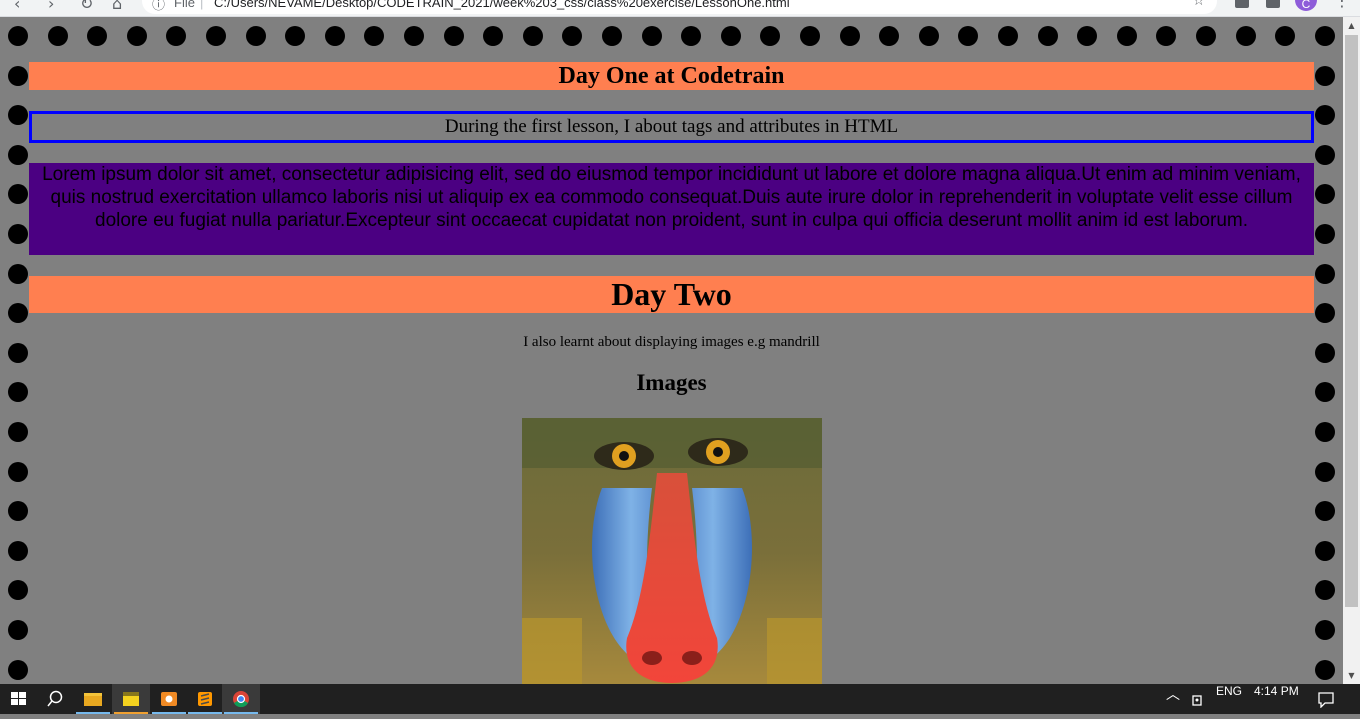 The image size is (1360, 719). I want to click on forward-icon: ›, so click(51, 6).